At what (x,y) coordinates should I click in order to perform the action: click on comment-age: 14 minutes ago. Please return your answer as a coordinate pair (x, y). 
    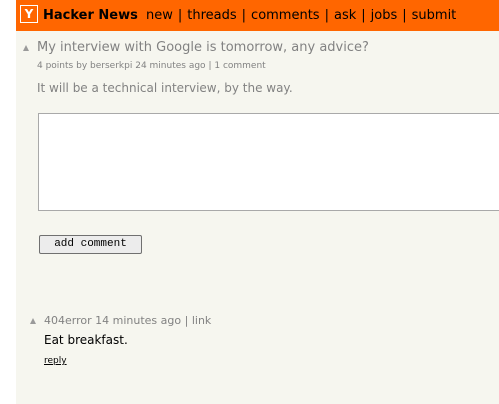
    Looking at the image, I should click on (138, 320).